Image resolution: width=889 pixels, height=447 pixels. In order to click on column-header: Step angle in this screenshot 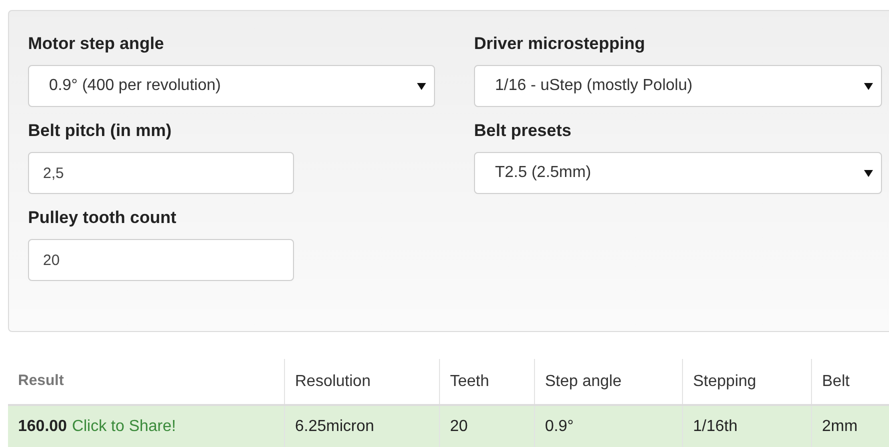, I will do `click(583, 382)`.